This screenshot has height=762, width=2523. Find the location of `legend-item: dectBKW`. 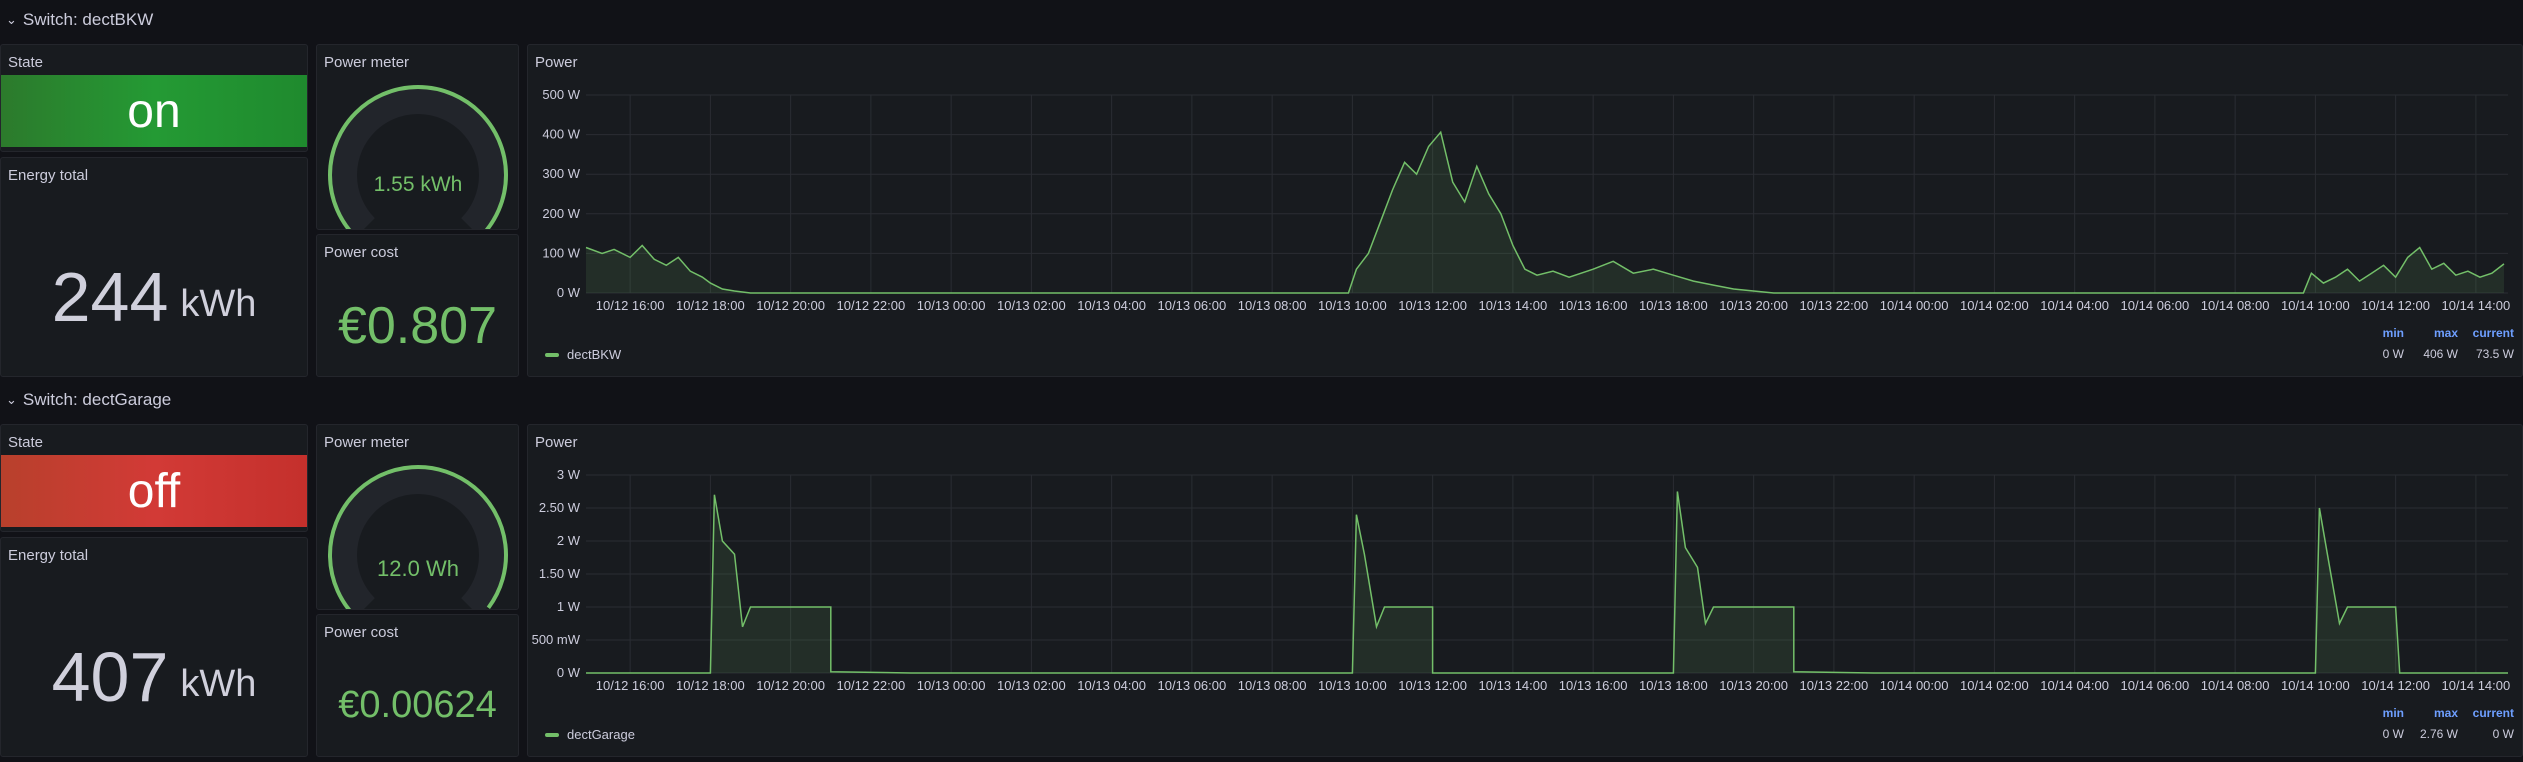

legend-item: dectBKW is located at coordinates (583, 354).